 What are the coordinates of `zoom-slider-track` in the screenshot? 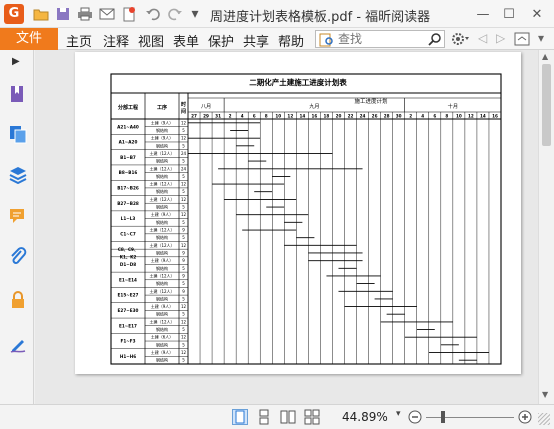 It's located at (470, 417).